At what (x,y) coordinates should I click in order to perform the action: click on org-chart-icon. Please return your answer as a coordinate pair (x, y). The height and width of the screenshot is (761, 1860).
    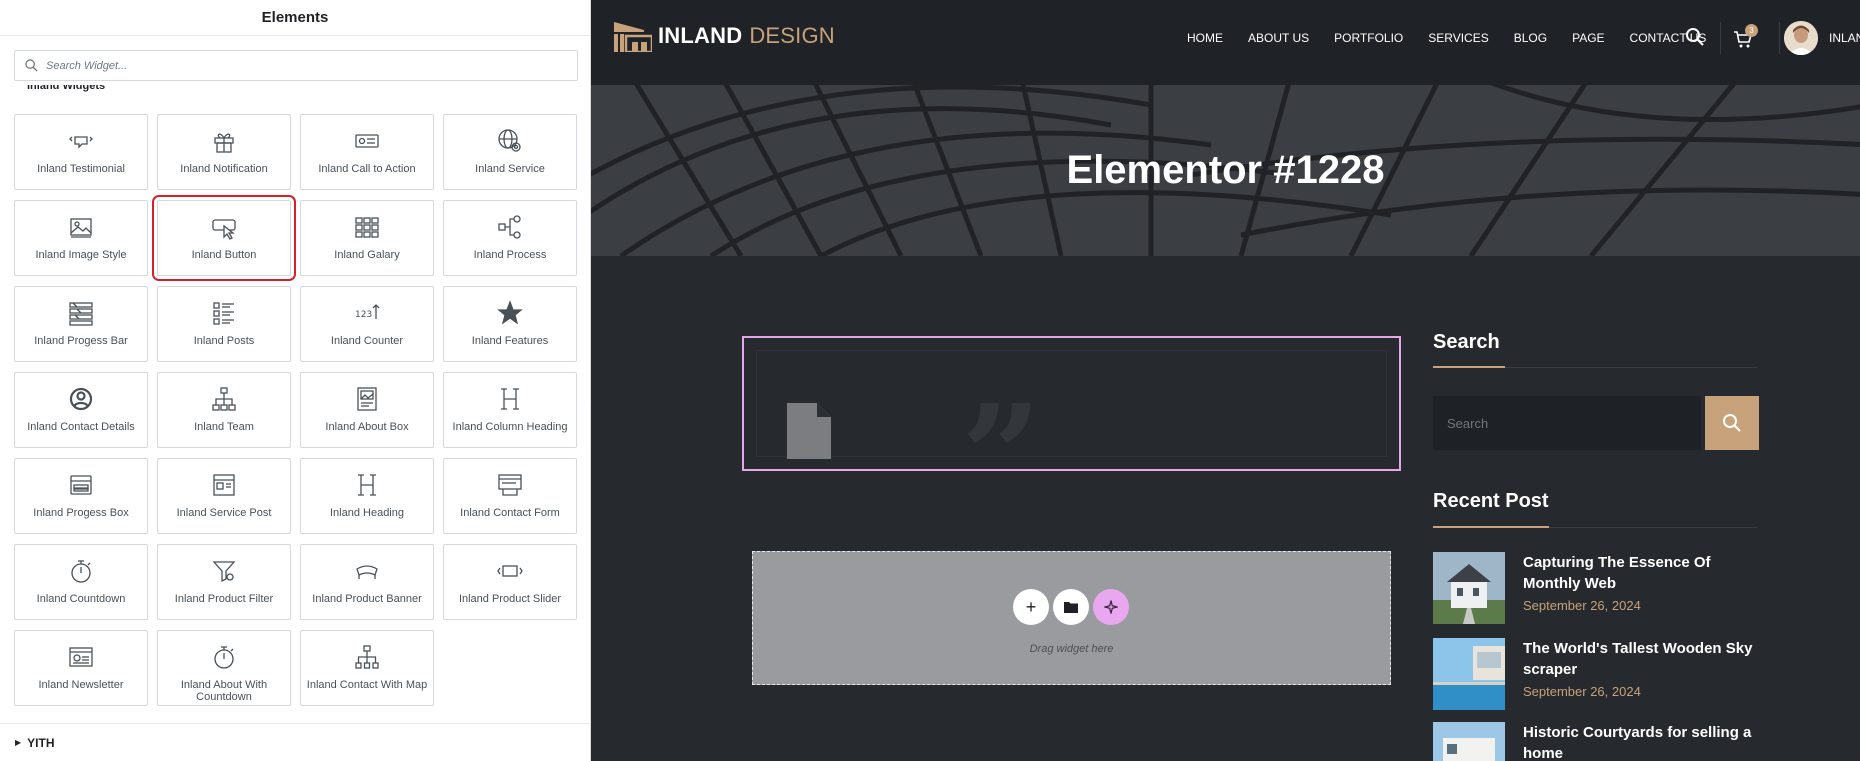
    Looking at the image, I should click on (224, 399).